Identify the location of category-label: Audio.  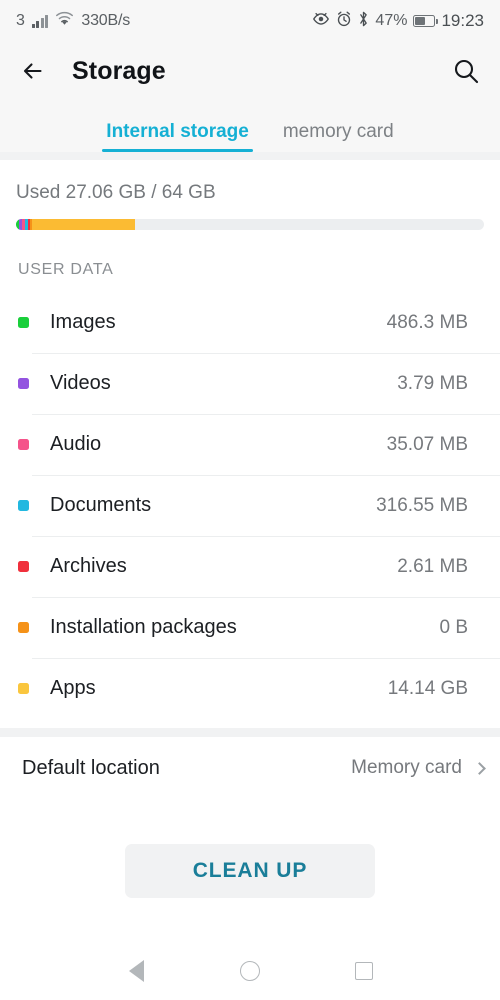
(76, 444).